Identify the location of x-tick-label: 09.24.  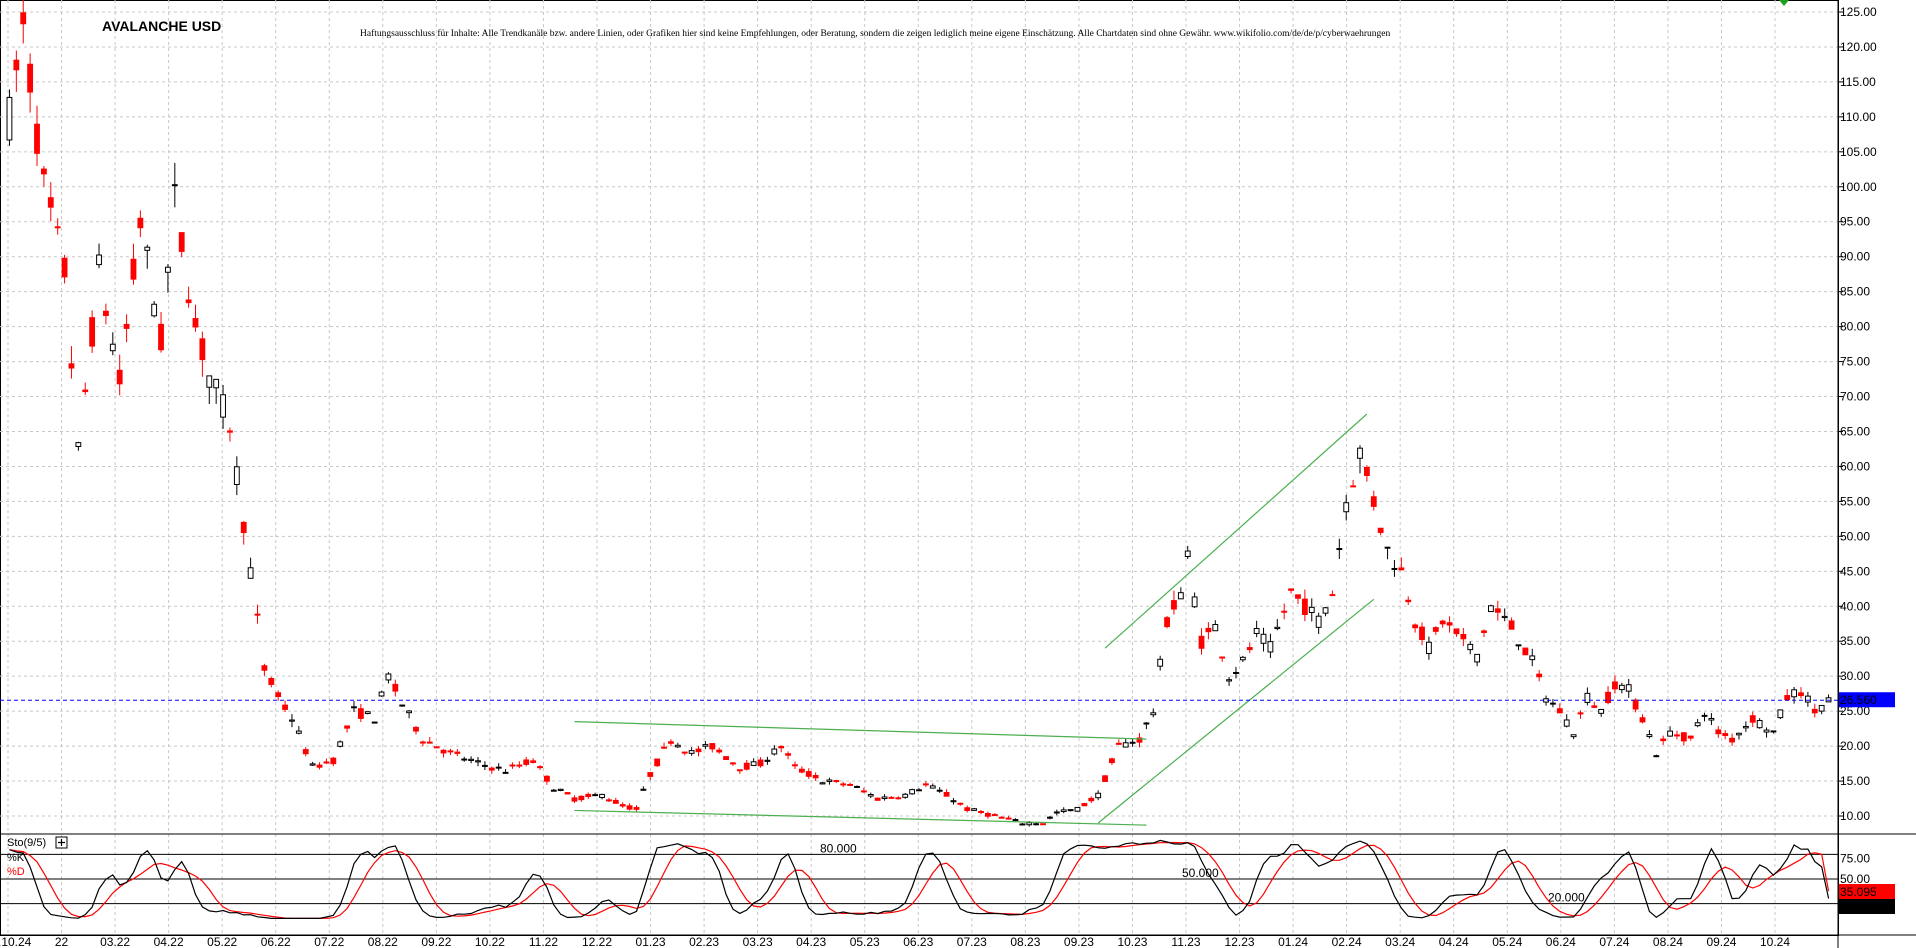
(1721, 941).